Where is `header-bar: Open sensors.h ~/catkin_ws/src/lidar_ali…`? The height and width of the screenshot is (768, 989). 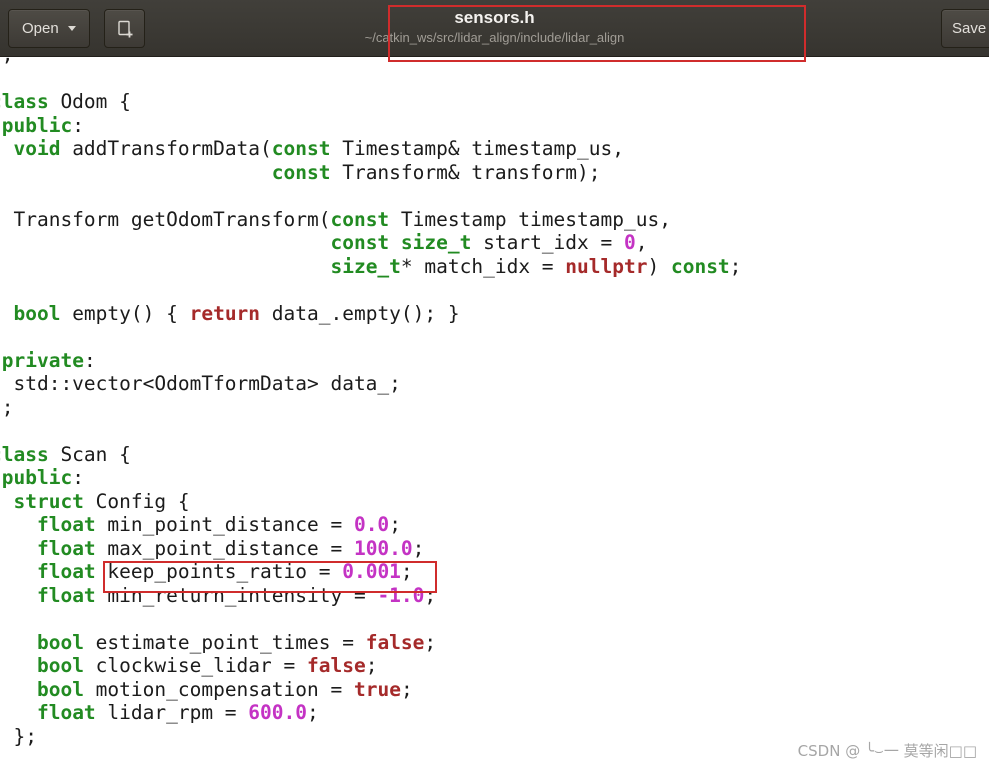 header-bar: Open sensors.h ~/catkin_ws/src/lidar_ali… is located at coordinates (494, 28).